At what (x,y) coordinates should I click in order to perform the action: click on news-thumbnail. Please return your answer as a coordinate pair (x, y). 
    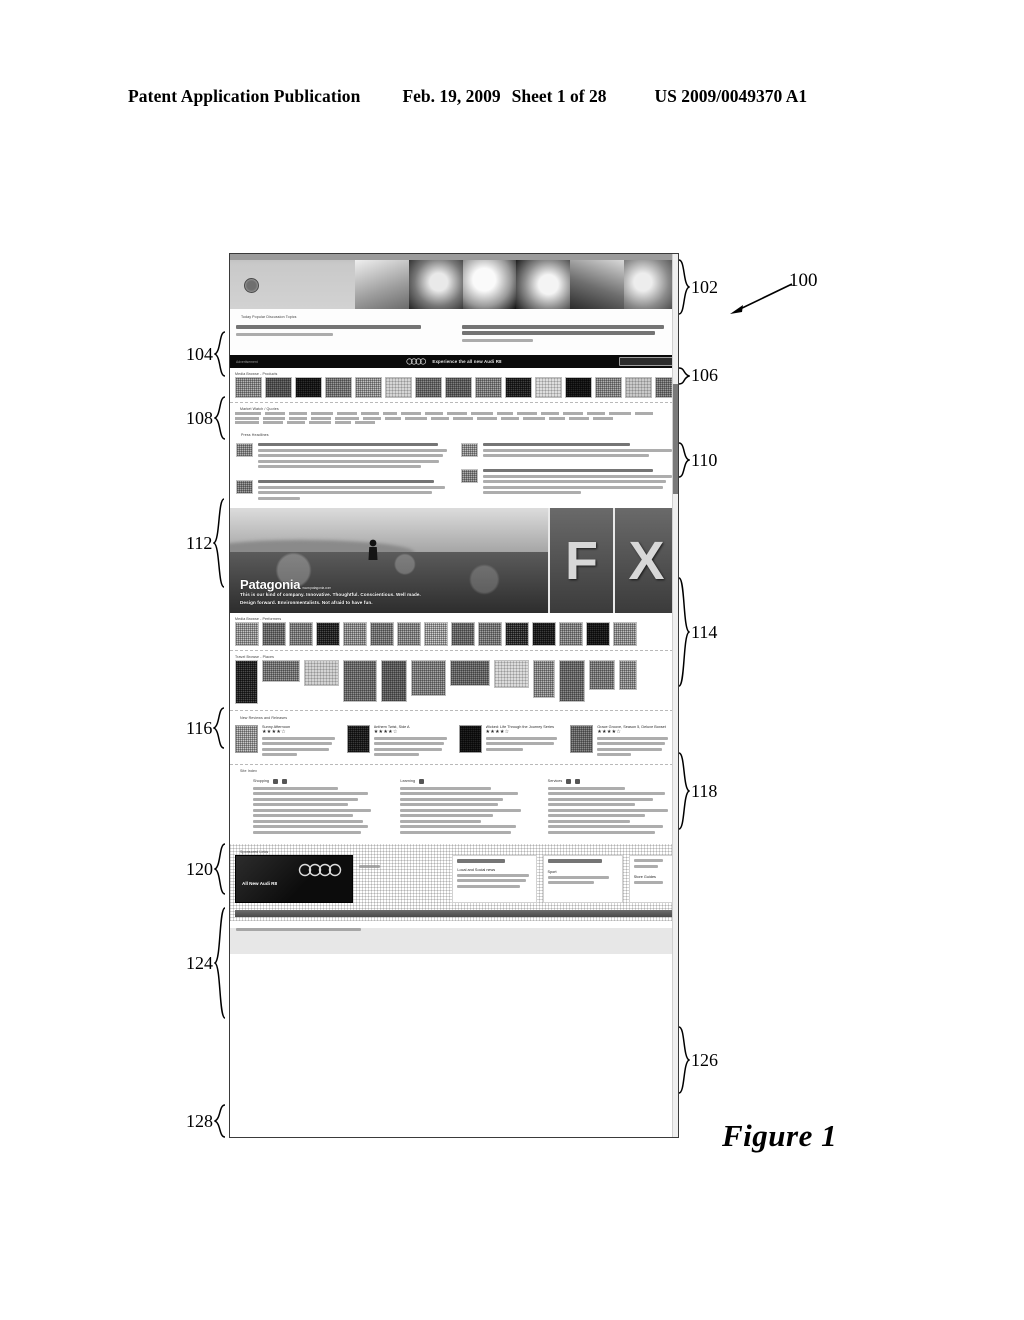
    Looking at the image, I should click on (469, 449).